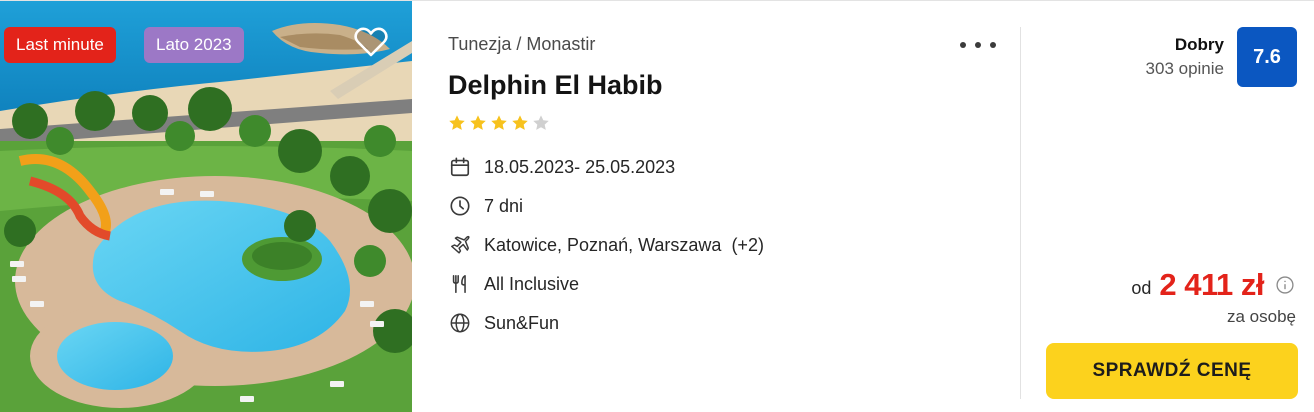 The image size is (1314, 412). I want to click on feature-duration-text: 7 dni, so click(504, 205).